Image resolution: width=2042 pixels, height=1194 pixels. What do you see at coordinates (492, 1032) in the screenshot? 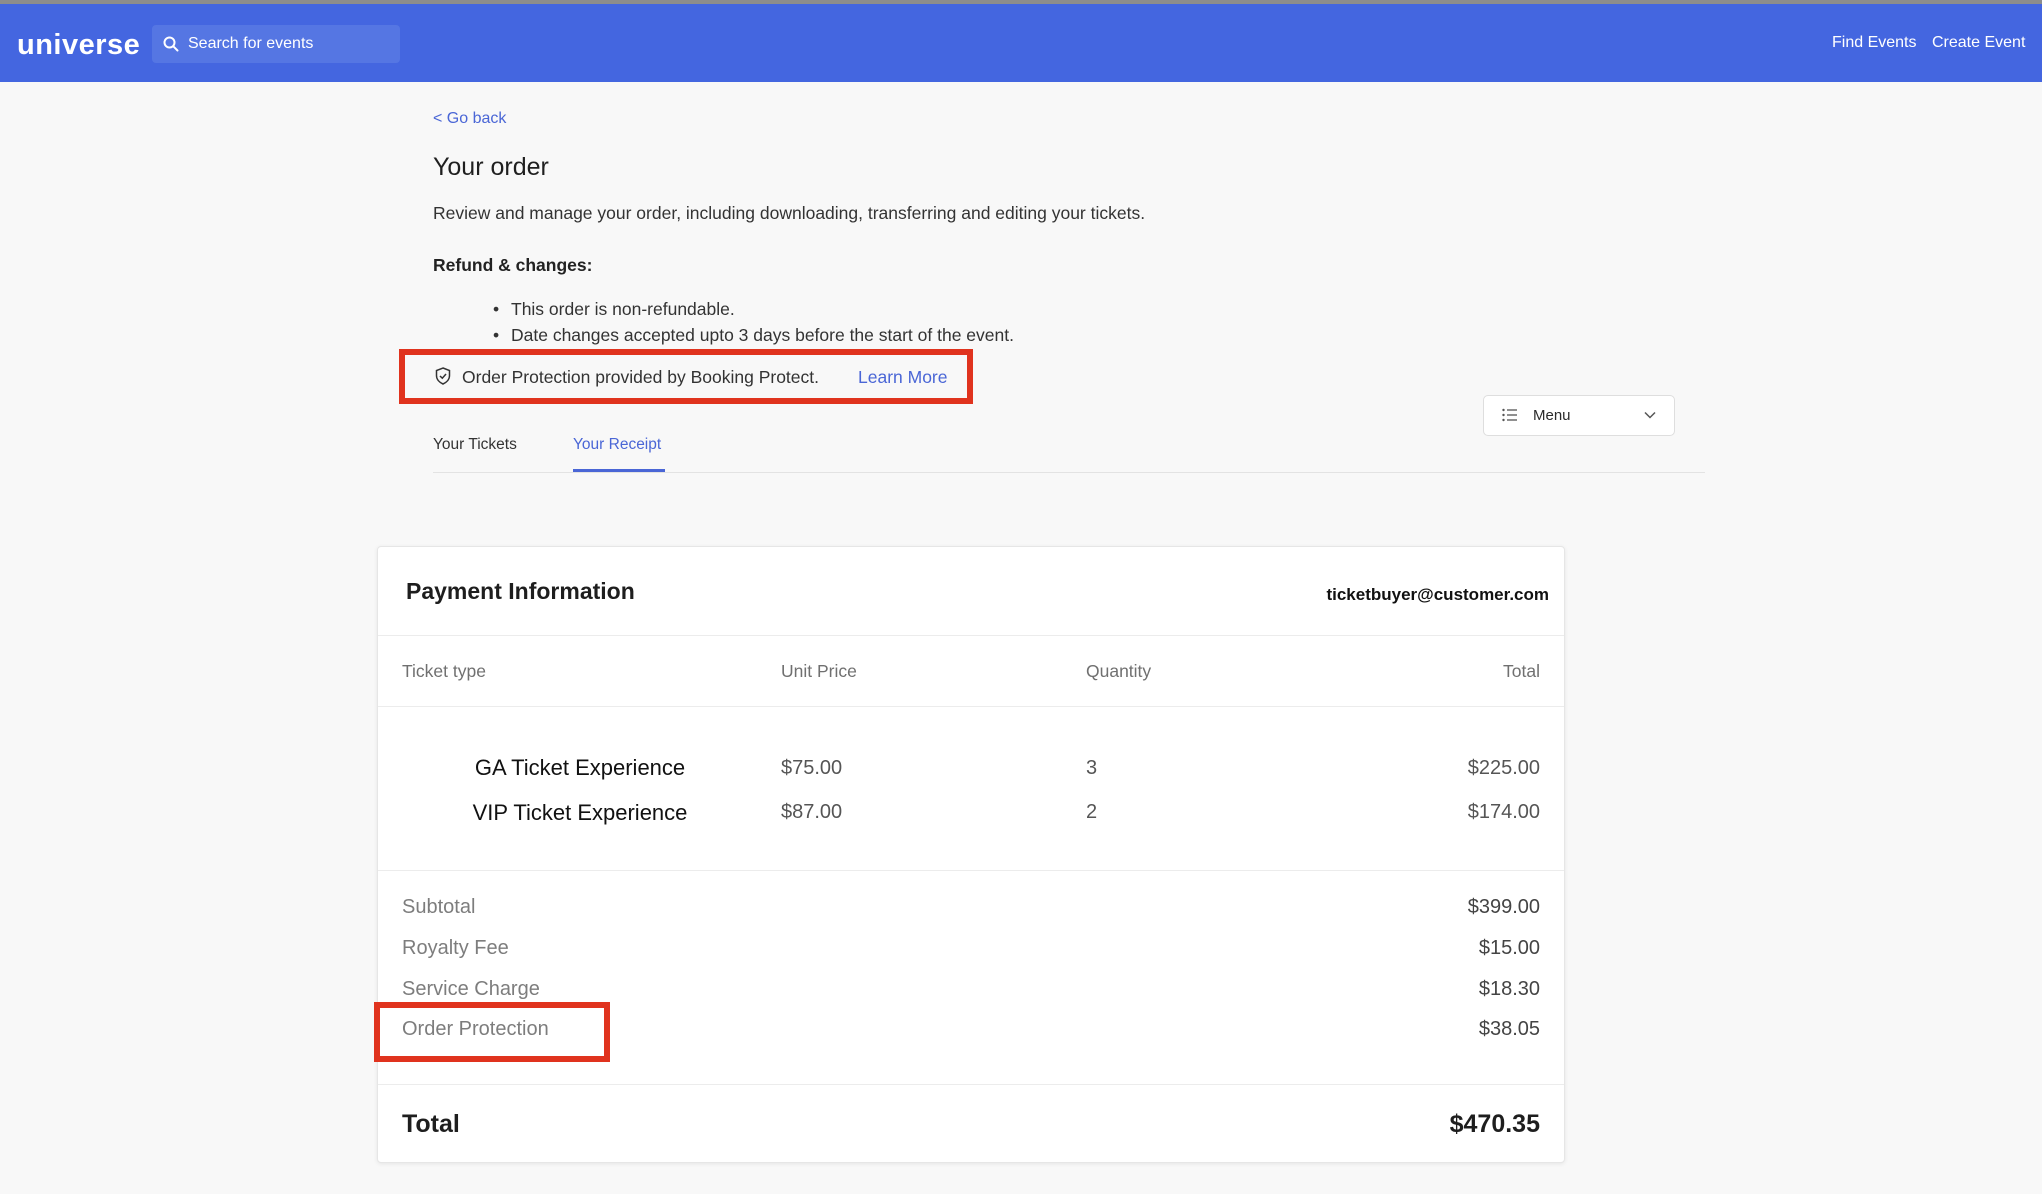
I see `order-protection-fee-highlight-box` at bounding box center [492, 1032].